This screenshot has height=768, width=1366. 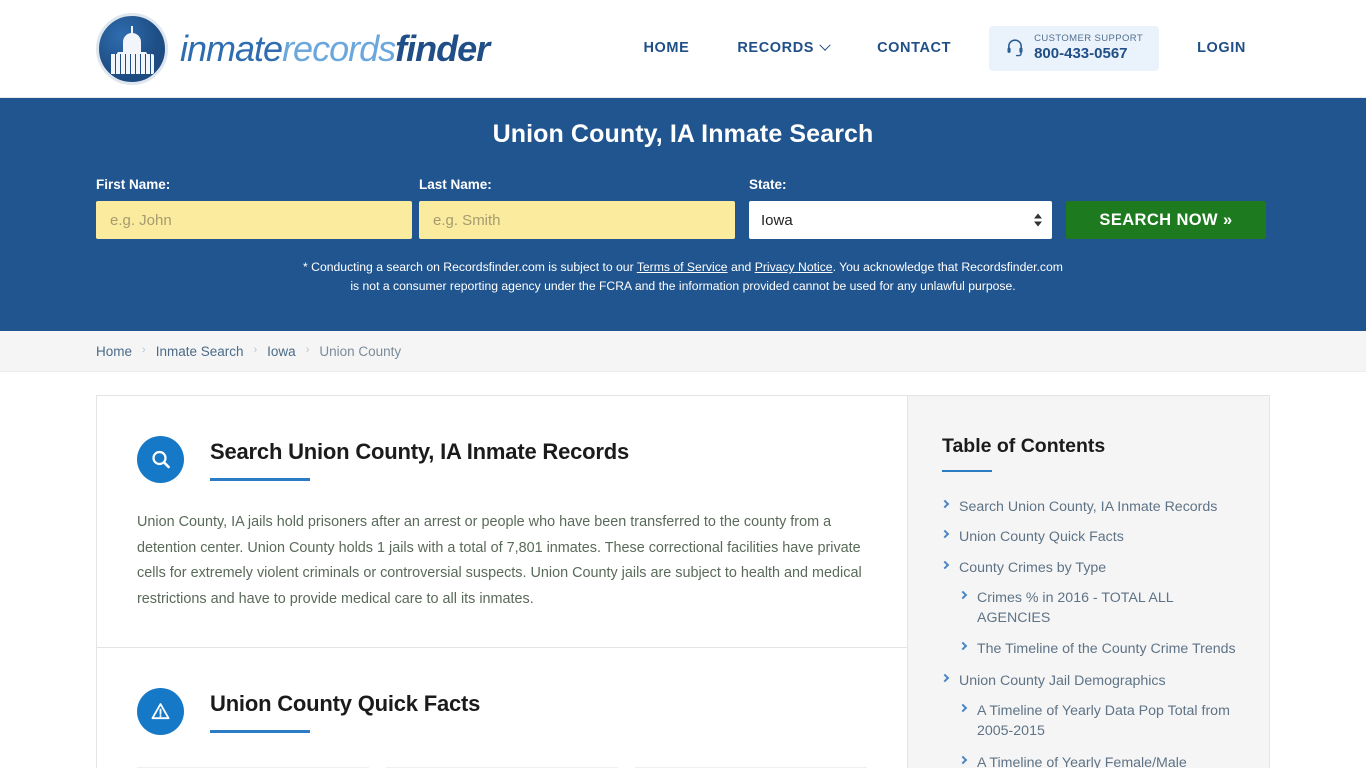 What do you see at coordinates (281, 351) in the screenshot?
I see `breadcrumb-item-iowa: Iowa` at bounding box center [281, 351].